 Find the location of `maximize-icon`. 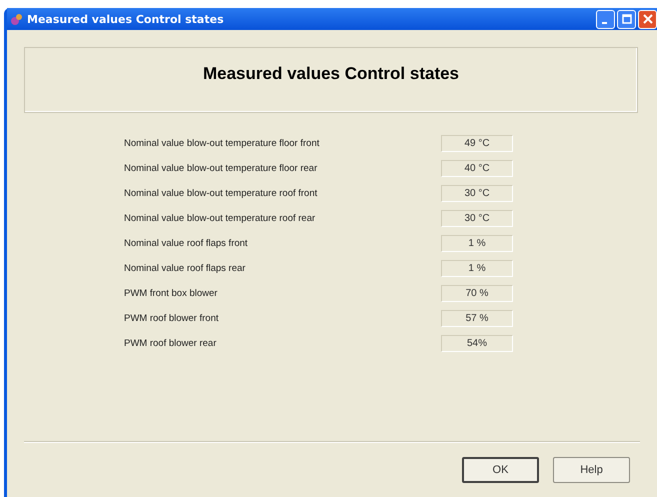

maximize-icon is located at coordinates (627, 19).